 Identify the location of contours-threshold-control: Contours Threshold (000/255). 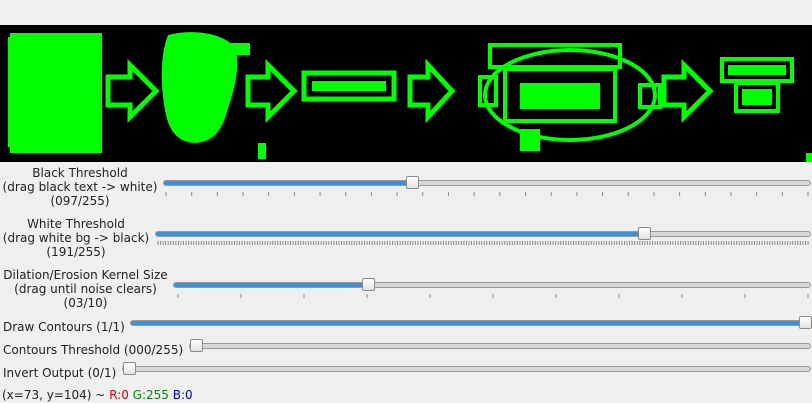
(406, 349).